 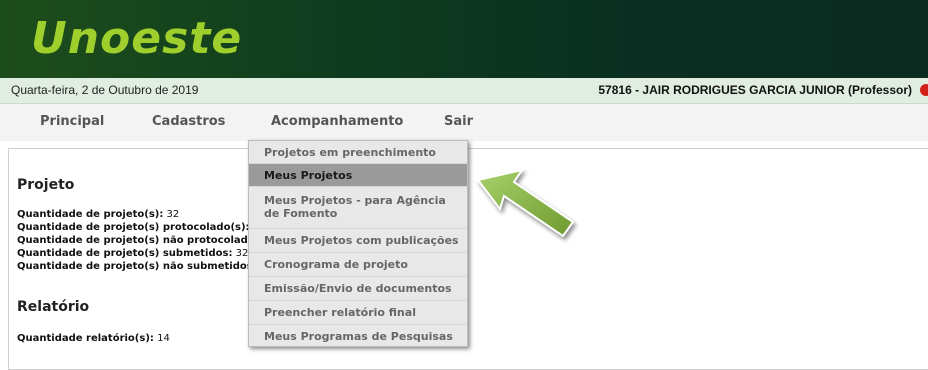 What do you see at coordinates (105, 90) in the screenshot?
I see `current-date: Quarta-feira, 2 de Outubro de 2019` at bounding box center [105, 90].